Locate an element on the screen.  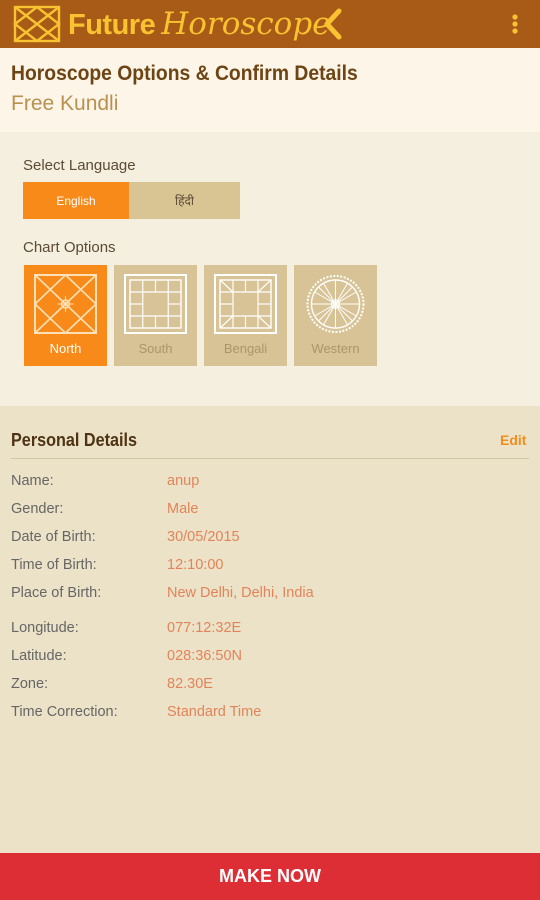
detail-label: Date of Birth: is located at coordinates (53, 537).